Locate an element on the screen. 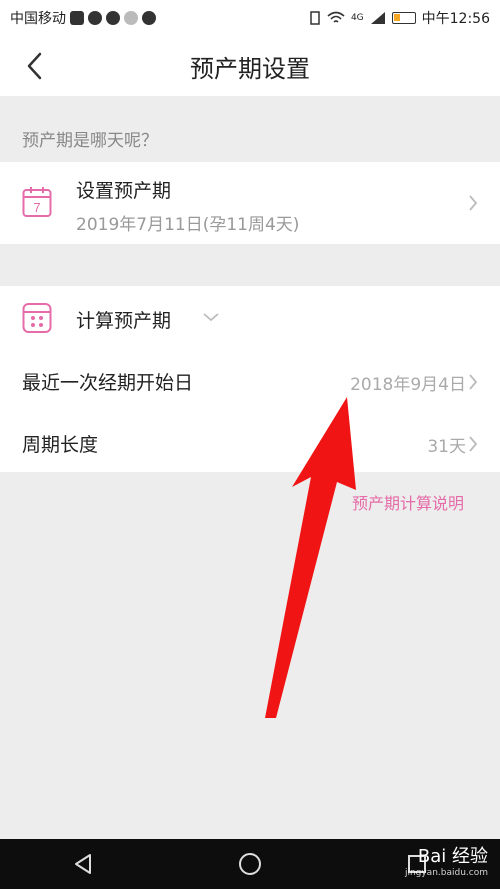 This screenshot has width=500, height=889. chevron-down-icon is located at coordinates (211, 317).